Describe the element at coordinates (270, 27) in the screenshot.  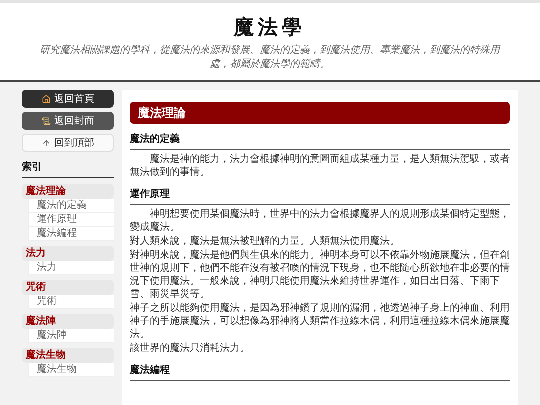
I see `page-title: 魔法學` at that location.